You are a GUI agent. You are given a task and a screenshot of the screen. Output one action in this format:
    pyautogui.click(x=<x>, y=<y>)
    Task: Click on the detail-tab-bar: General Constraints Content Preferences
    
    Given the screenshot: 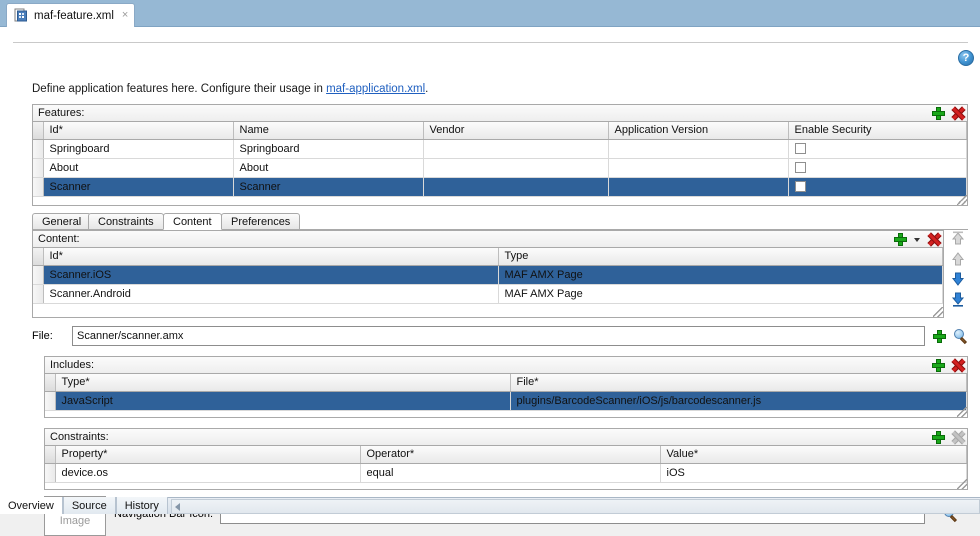 What is the action you would take?
    pyautogui.click(x=500, y=221)
    